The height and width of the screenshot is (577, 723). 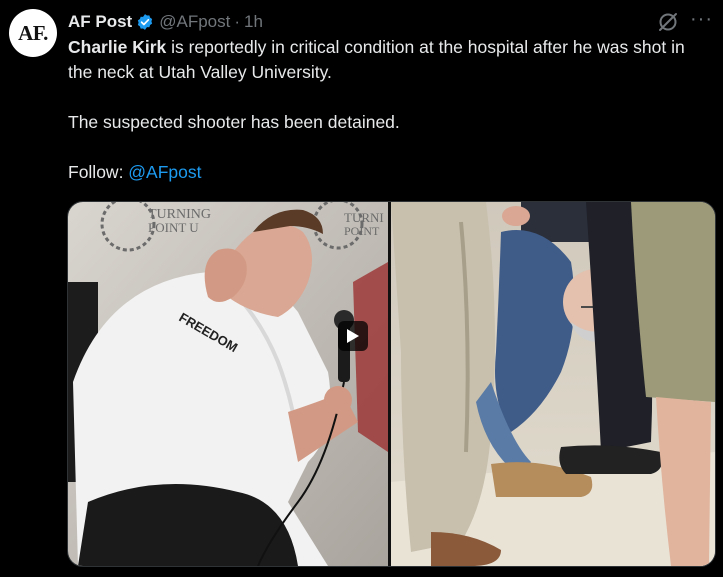 What do you see at coordinates (164, 172) in the screenshot?
I see `follow-link: @AFpost` at bounding box center [164, 172].